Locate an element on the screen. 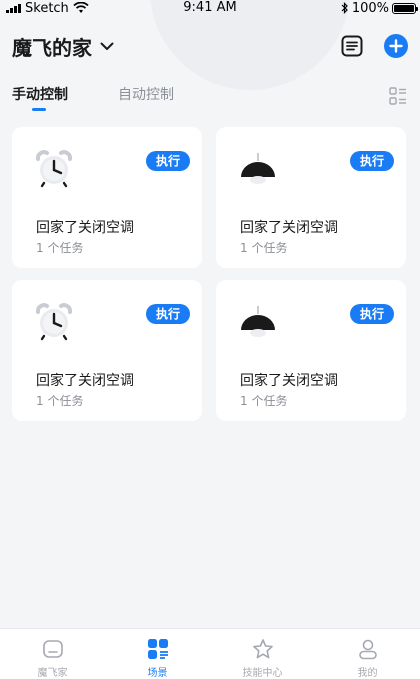  home-selector-title: 魔飞的家 is located at coordinates (52, 46).